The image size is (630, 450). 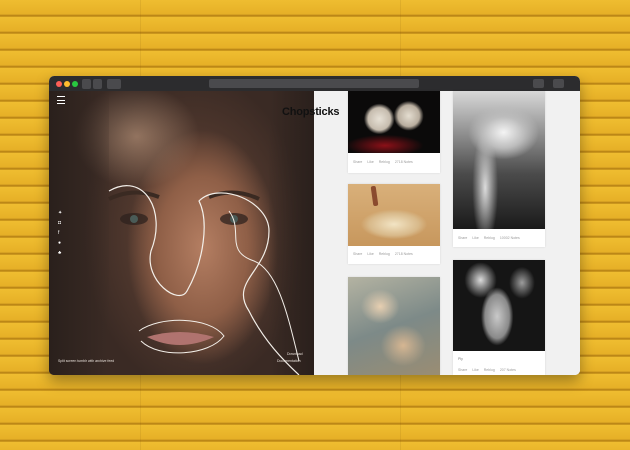 I want to click on post-card: Share Like Reblog 10002 Notes, so click(x=499, y=169).